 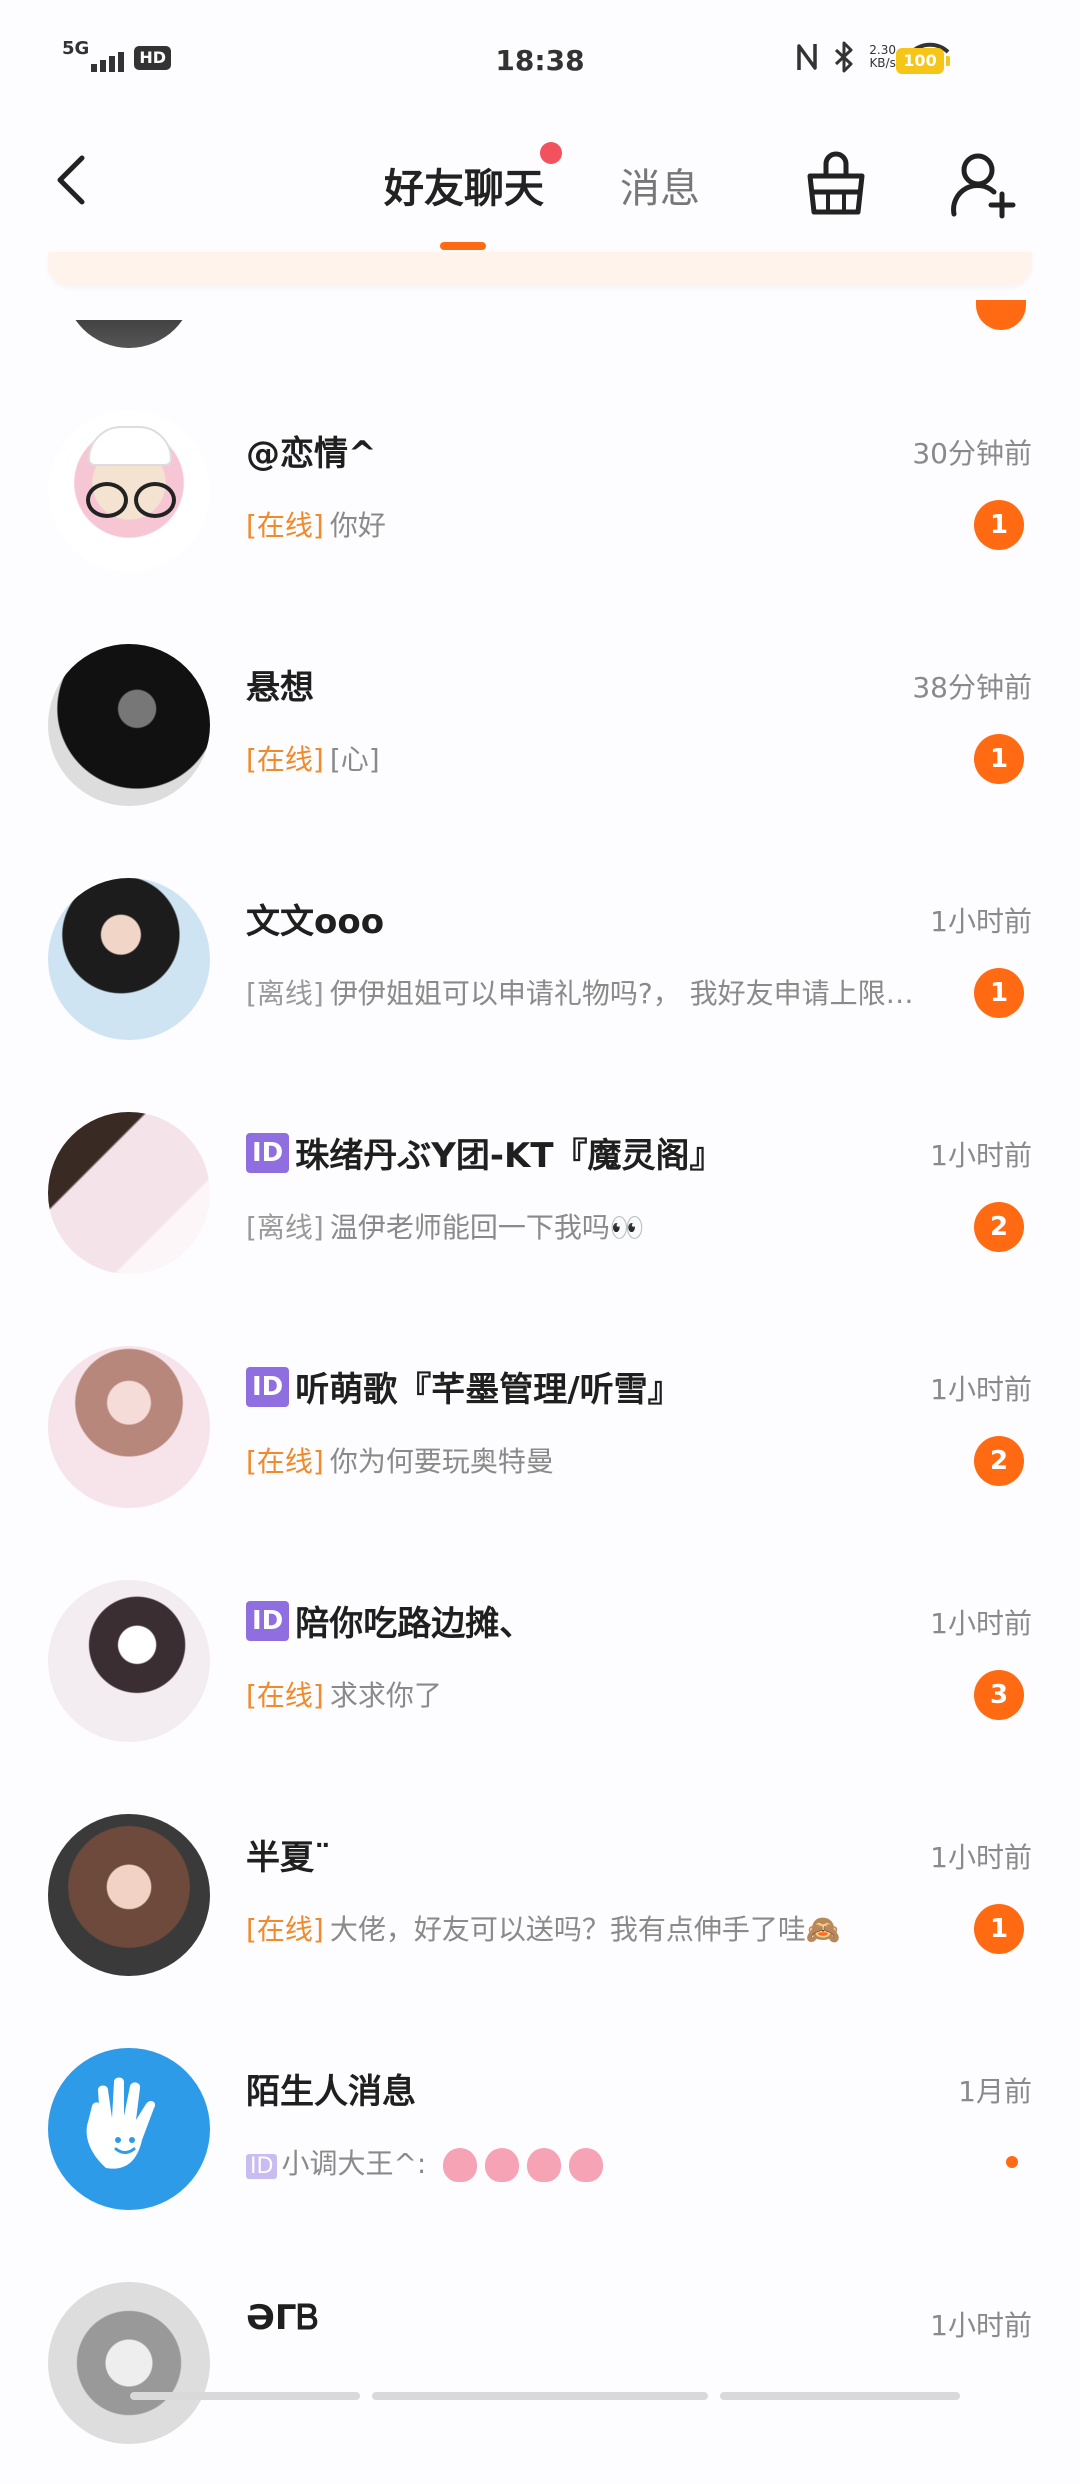 What do you see at coordinates (485, 1152) in the screenshot?
I see `contact-name: ID 珠绪丹ぶY团-KT『魔灵阁』` at bounding box center [485, 1152].